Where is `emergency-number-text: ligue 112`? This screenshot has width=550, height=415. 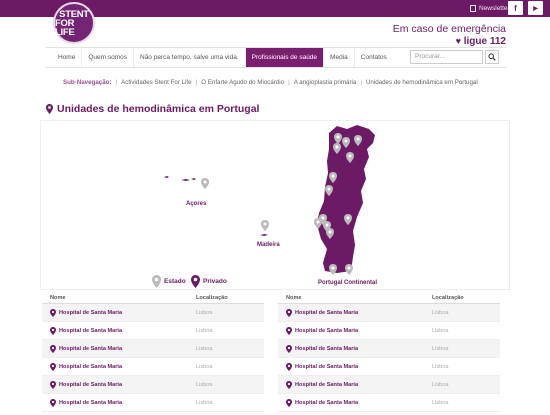 emergency-number-text: ligue 112 is located at coordinates (484, 41).